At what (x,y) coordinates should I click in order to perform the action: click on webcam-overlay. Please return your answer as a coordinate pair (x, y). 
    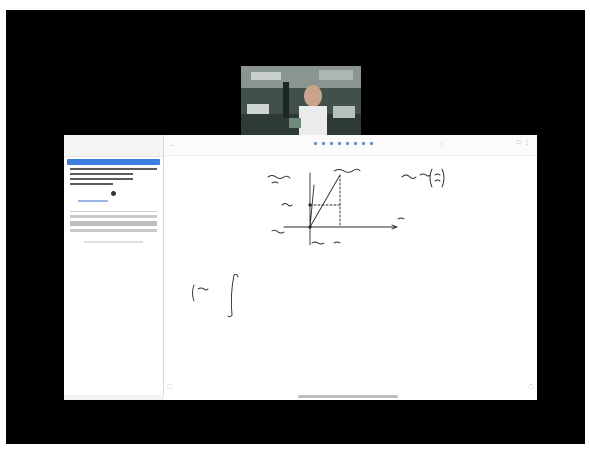
    Looking at the image, I should click on (301, 101).